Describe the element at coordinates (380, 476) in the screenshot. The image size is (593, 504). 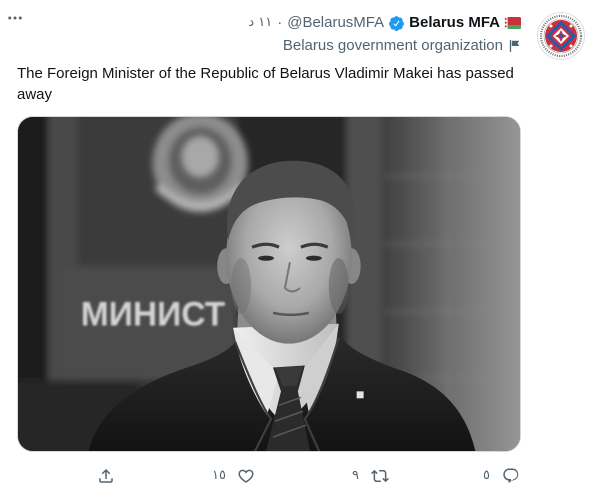
I see `retweet-icon` at that location.